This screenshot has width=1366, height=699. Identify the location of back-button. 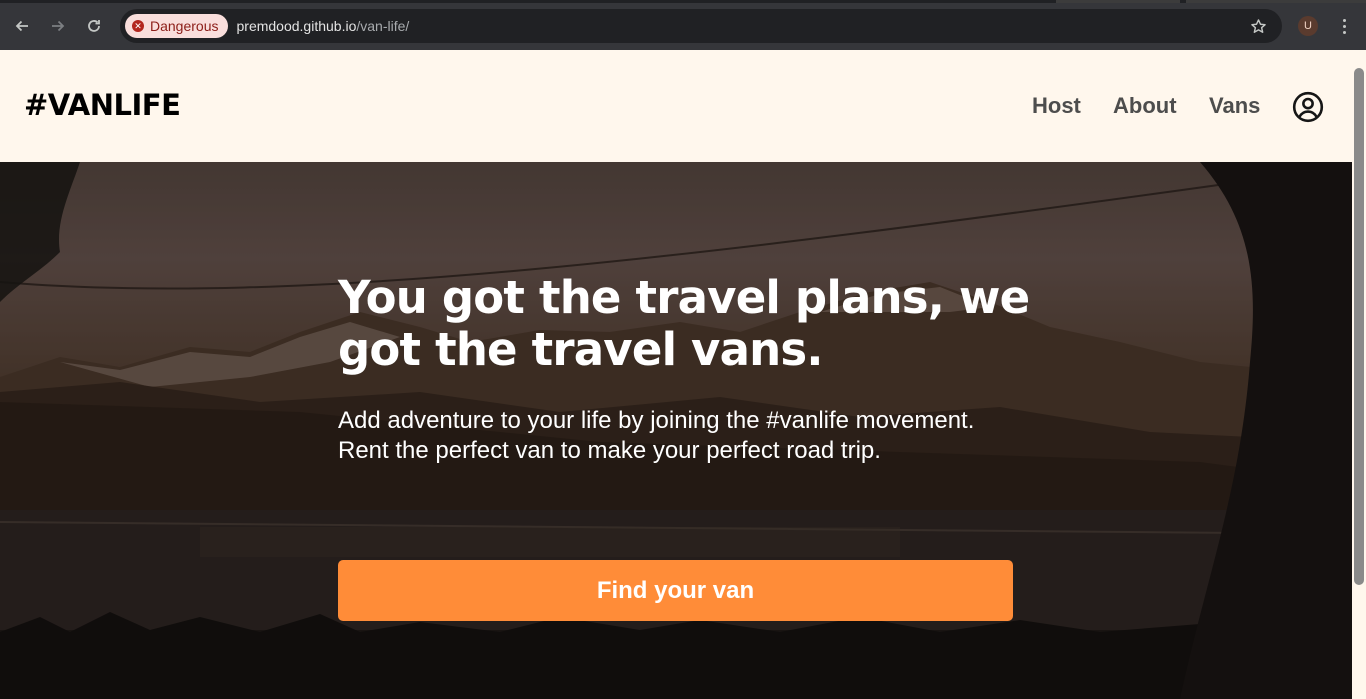
(22, 26).